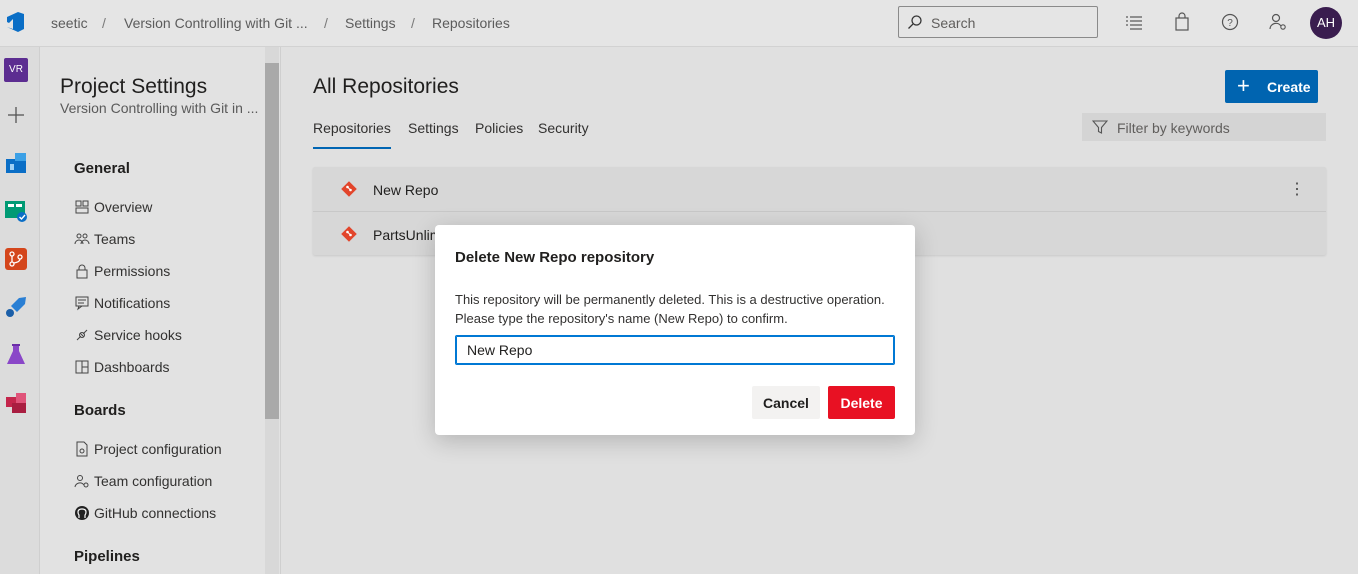  I want to click on sidebar-item-permissions: Permissions, so click(122, 273).